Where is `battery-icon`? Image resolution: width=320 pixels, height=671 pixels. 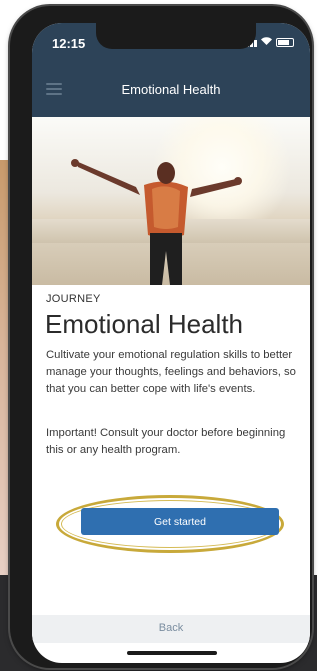 battery-icon is located at coordinates (285, 42).